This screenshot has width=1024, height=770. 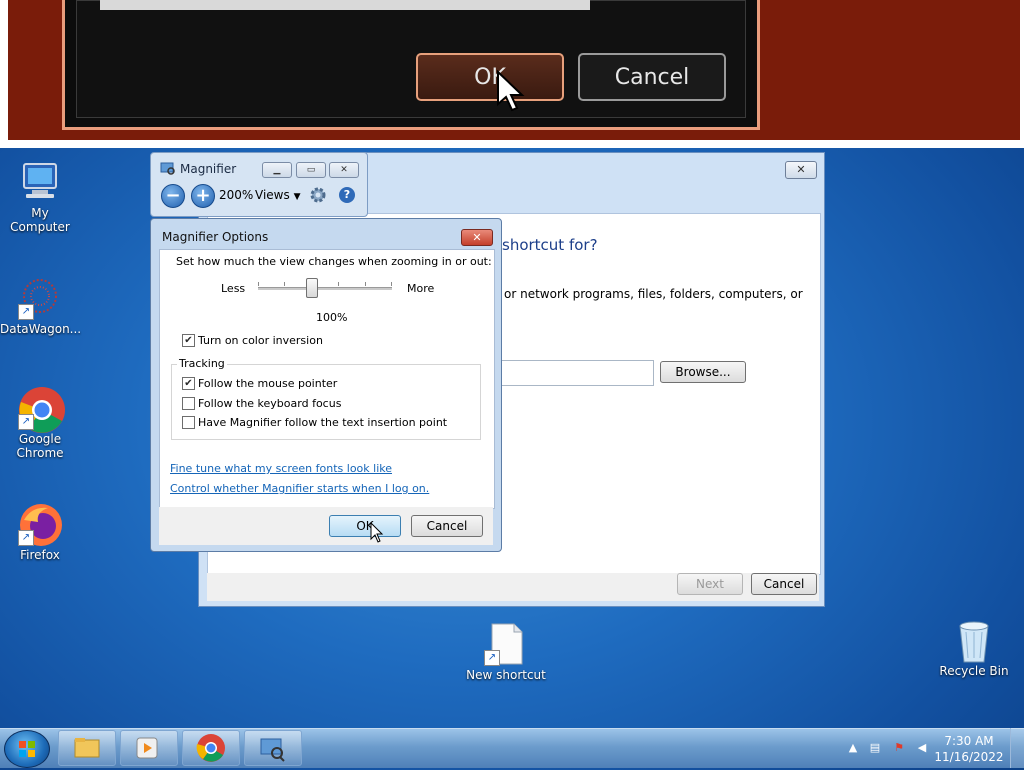 What do you see at coordinates (260, 340) in the screenshot?
I see `color-inversion-label: Turn on color inversion` at bounding box center [260, 340].